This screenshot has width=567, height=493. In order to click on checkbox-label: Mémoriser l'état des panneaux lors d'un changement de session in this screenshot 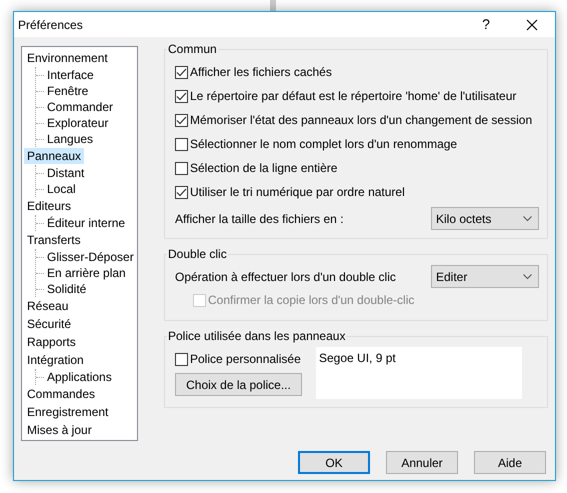, I will do `click(361, 120)`.